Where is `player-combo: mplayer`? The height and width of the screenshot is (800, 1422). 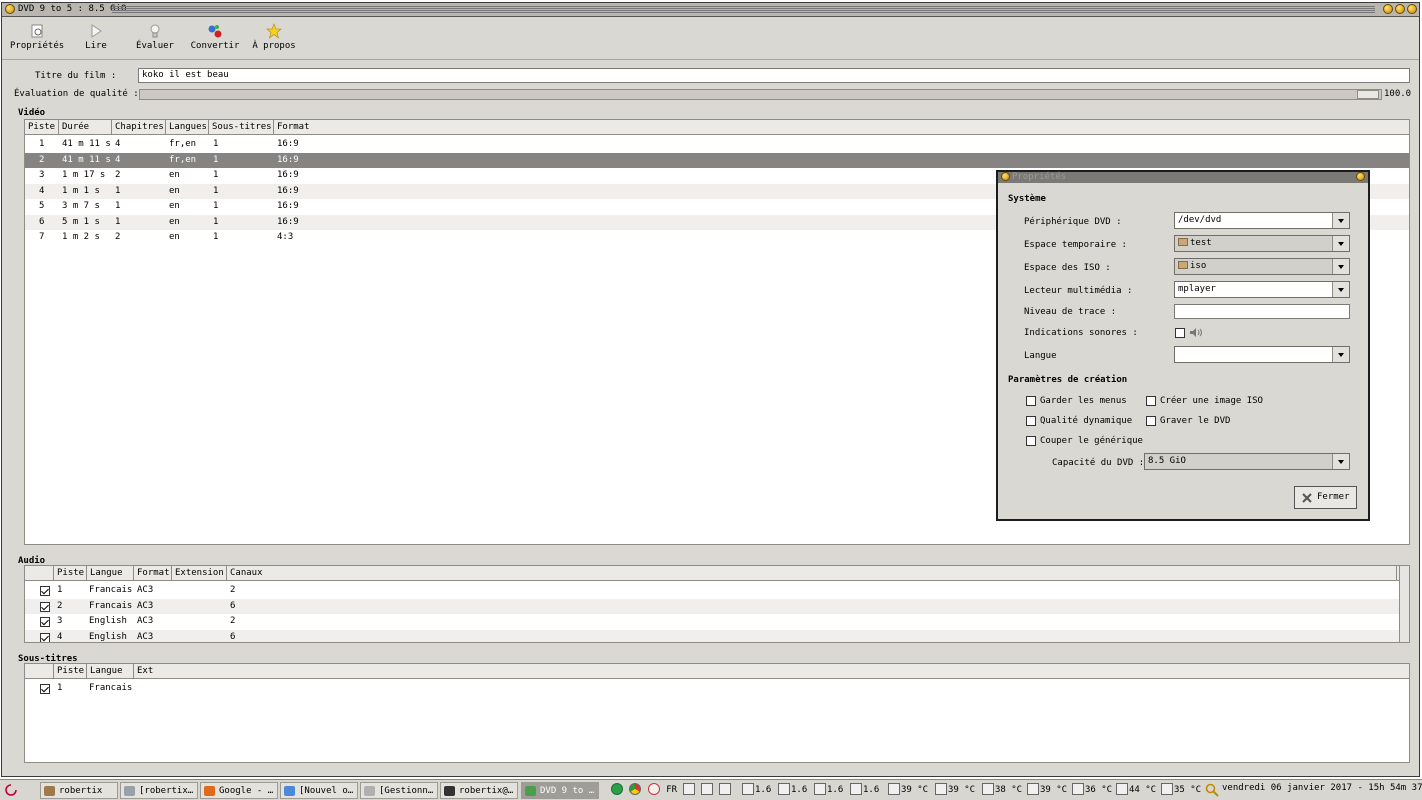 player-combo: mplayer is located at coordinates (1262, 289).